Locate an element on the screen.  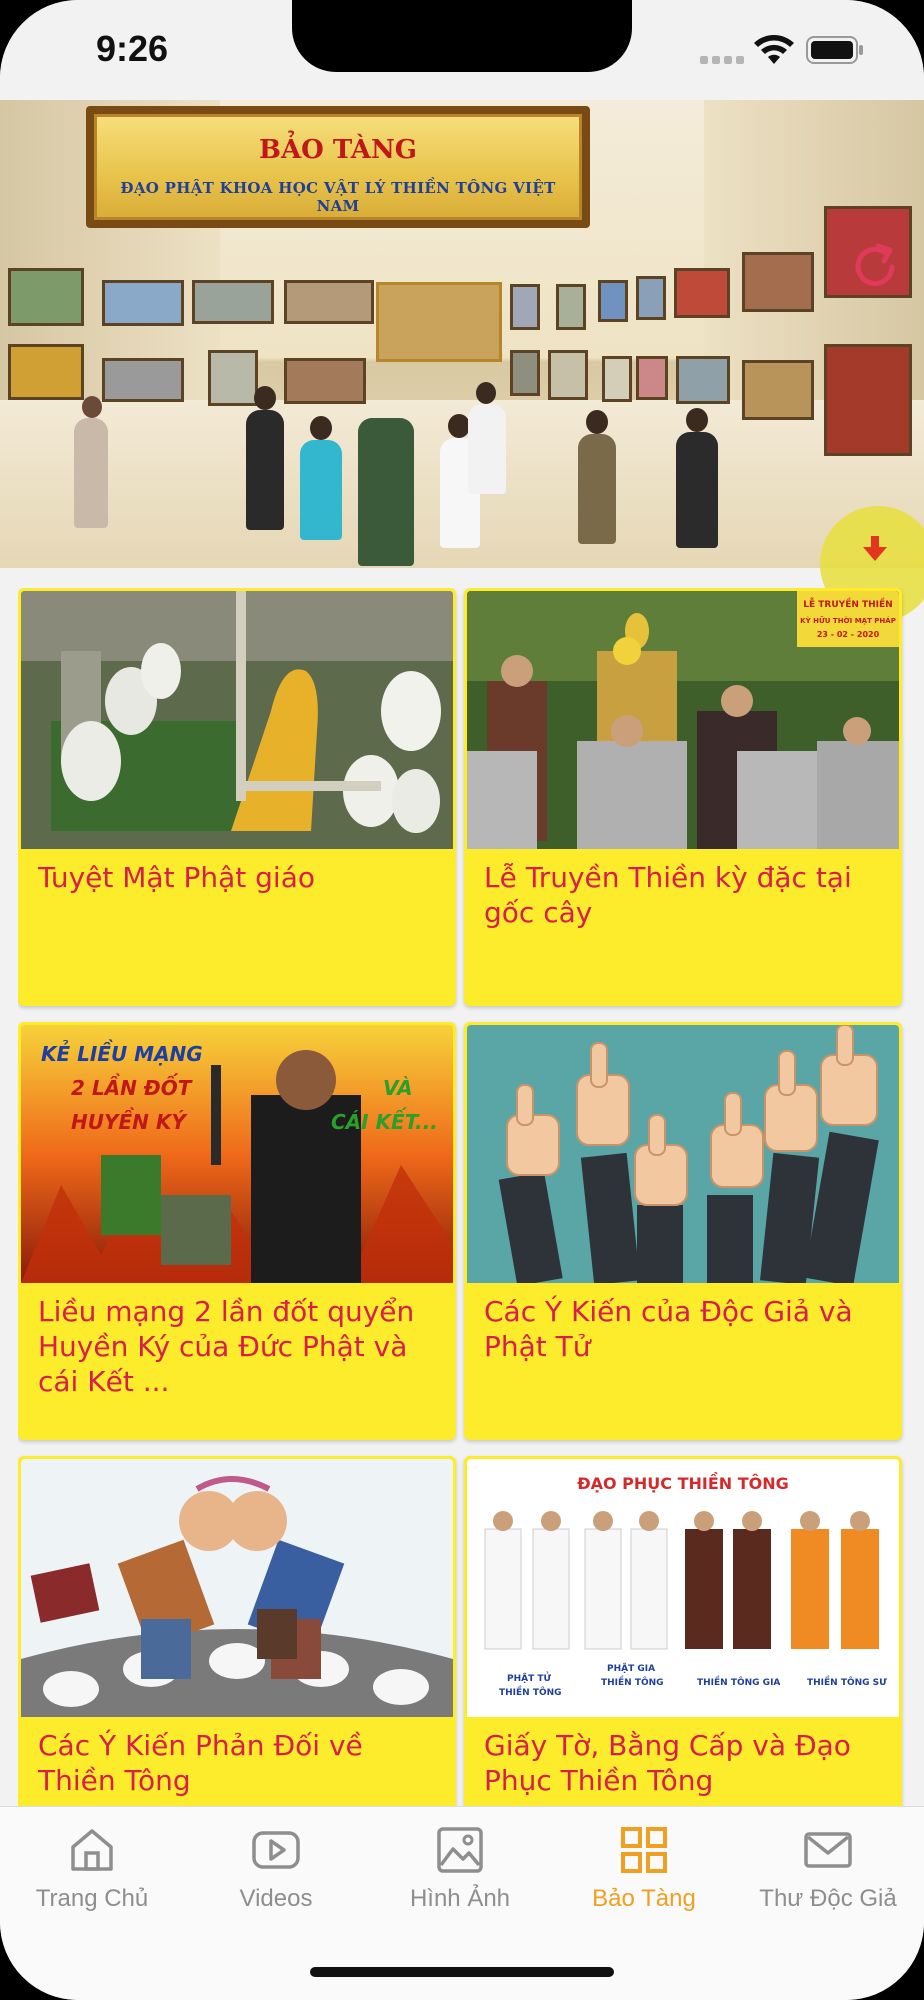
tab-videos: Videos is located at coordinates (276, 1880).